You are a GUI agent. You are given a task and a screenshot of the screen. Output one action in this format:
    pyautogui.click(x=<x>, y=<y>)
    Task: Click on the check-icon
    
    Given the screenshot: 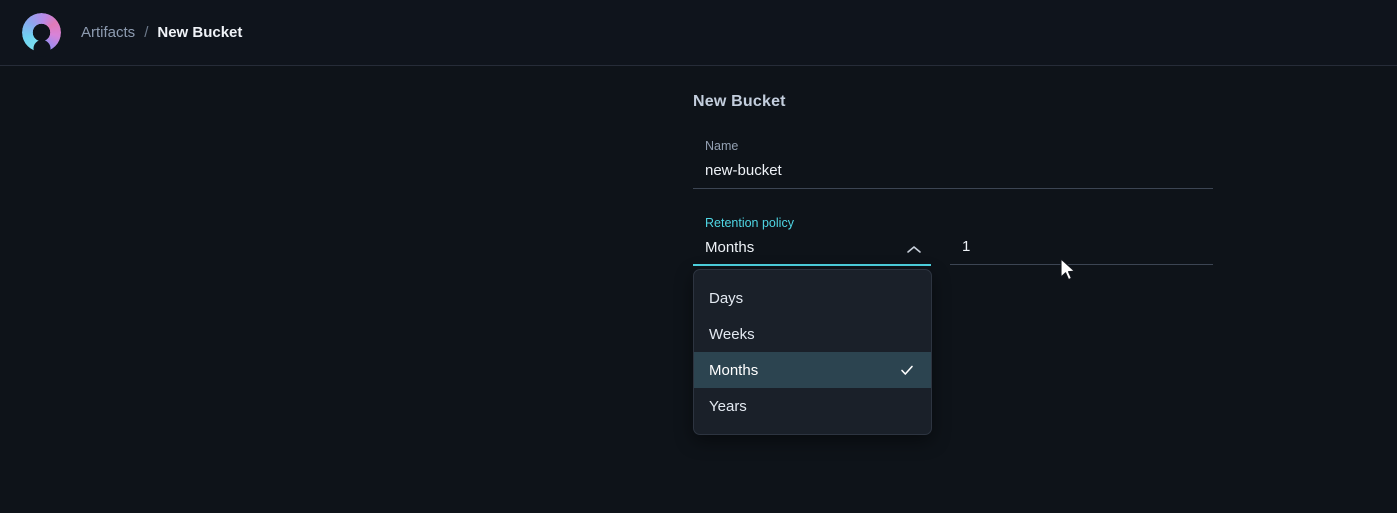 What is the action you would take?
    pyautogui.click(x=907, y=370)
    